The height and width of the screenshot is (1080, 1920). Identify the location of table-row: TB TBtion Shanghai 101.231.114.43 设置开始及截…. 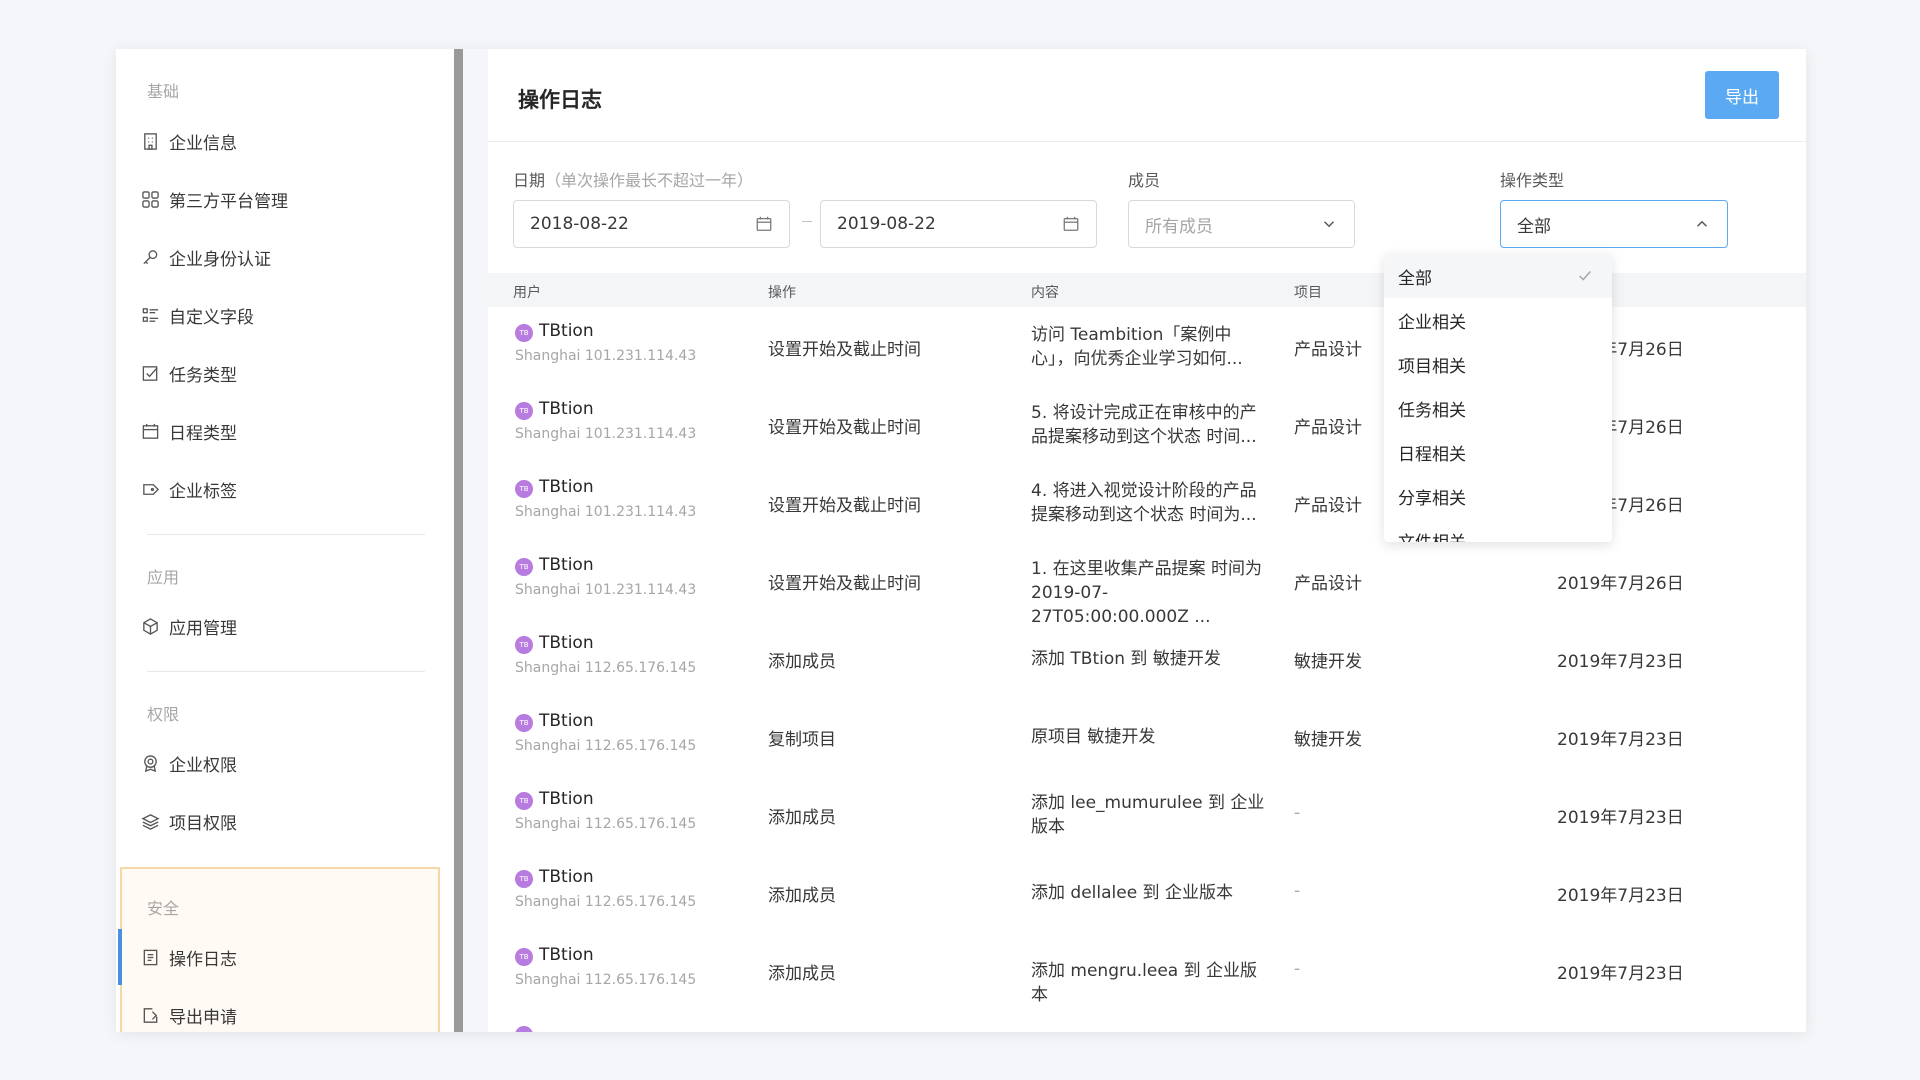
(1147, 584).